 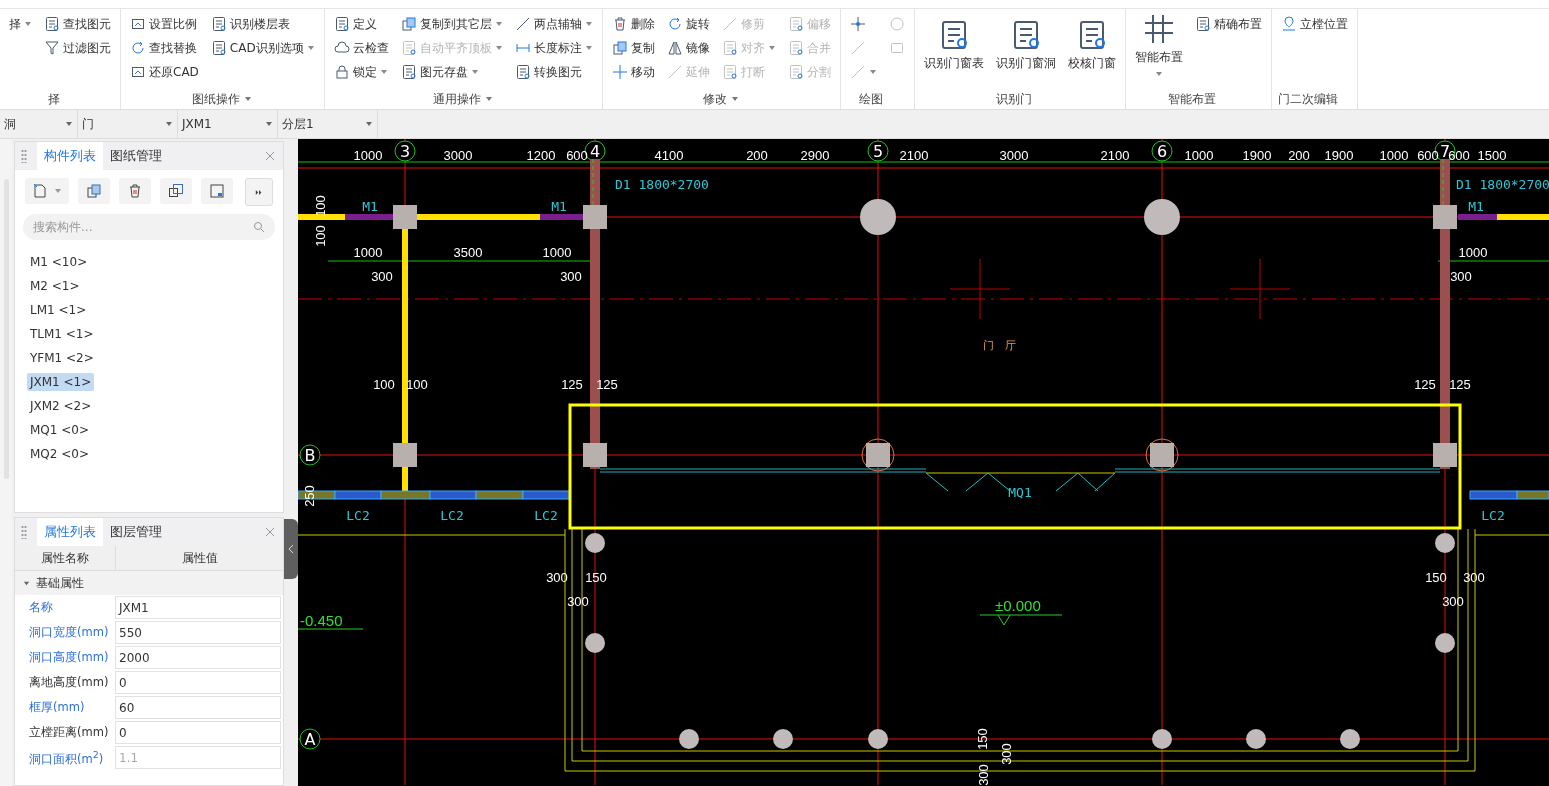 I want to click on ribbon-button: 设置比例, so click(x=164, y=24).